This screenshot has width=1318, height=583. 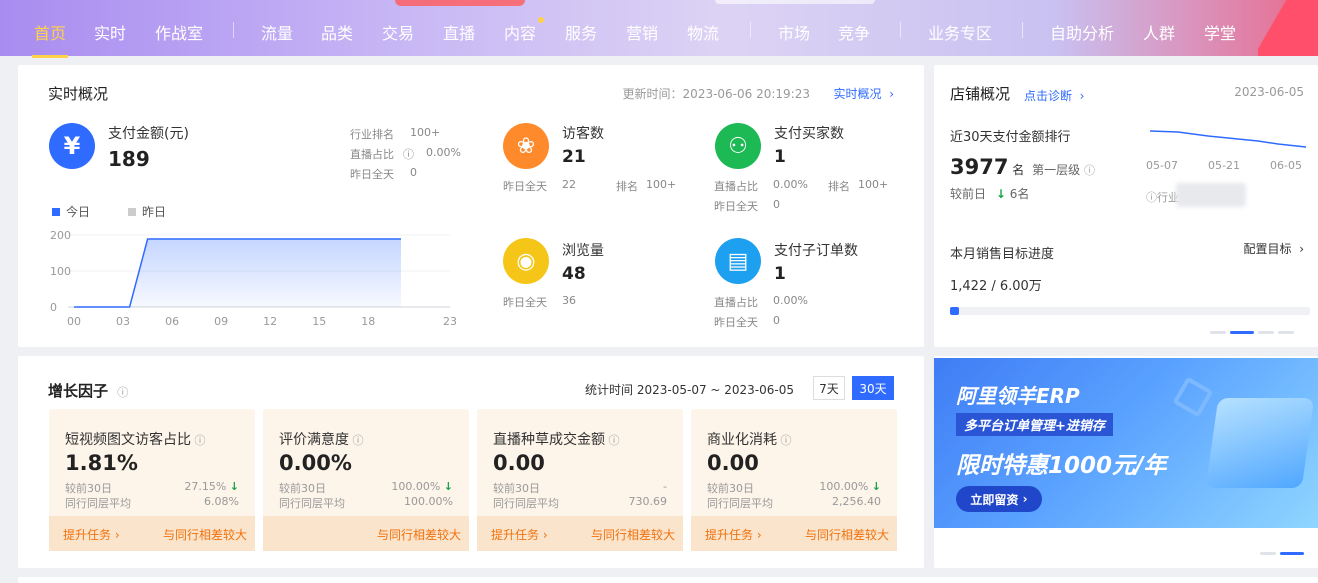 I want to click on nav-item-warroom: 作战室, so click(x=179, y=32).